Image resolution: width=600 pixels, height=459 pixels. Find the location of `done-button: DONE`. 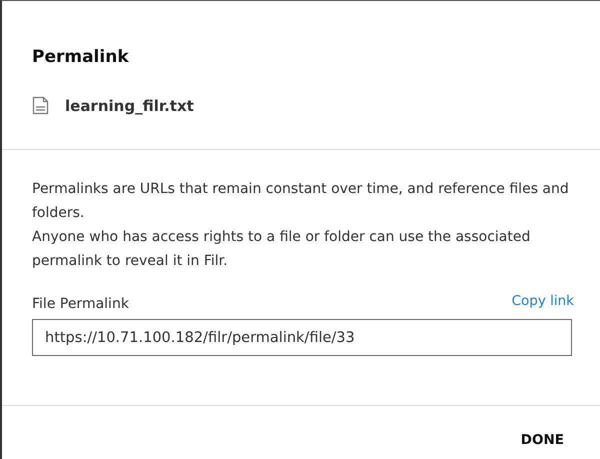

done-button: DONE is located at coordinates (542, 440).